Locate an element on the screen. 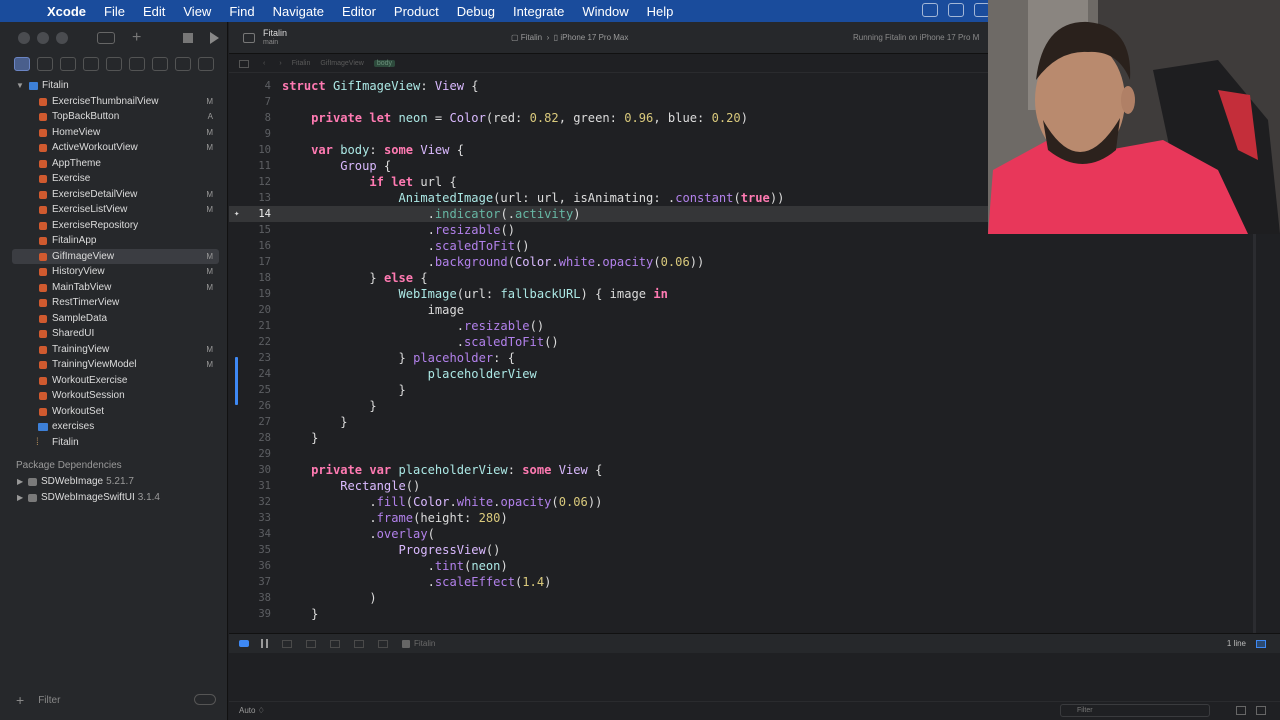 The width and height of the screenshot is (1280, 720). debug-navigator-icon is located at coordinates (160, 64).